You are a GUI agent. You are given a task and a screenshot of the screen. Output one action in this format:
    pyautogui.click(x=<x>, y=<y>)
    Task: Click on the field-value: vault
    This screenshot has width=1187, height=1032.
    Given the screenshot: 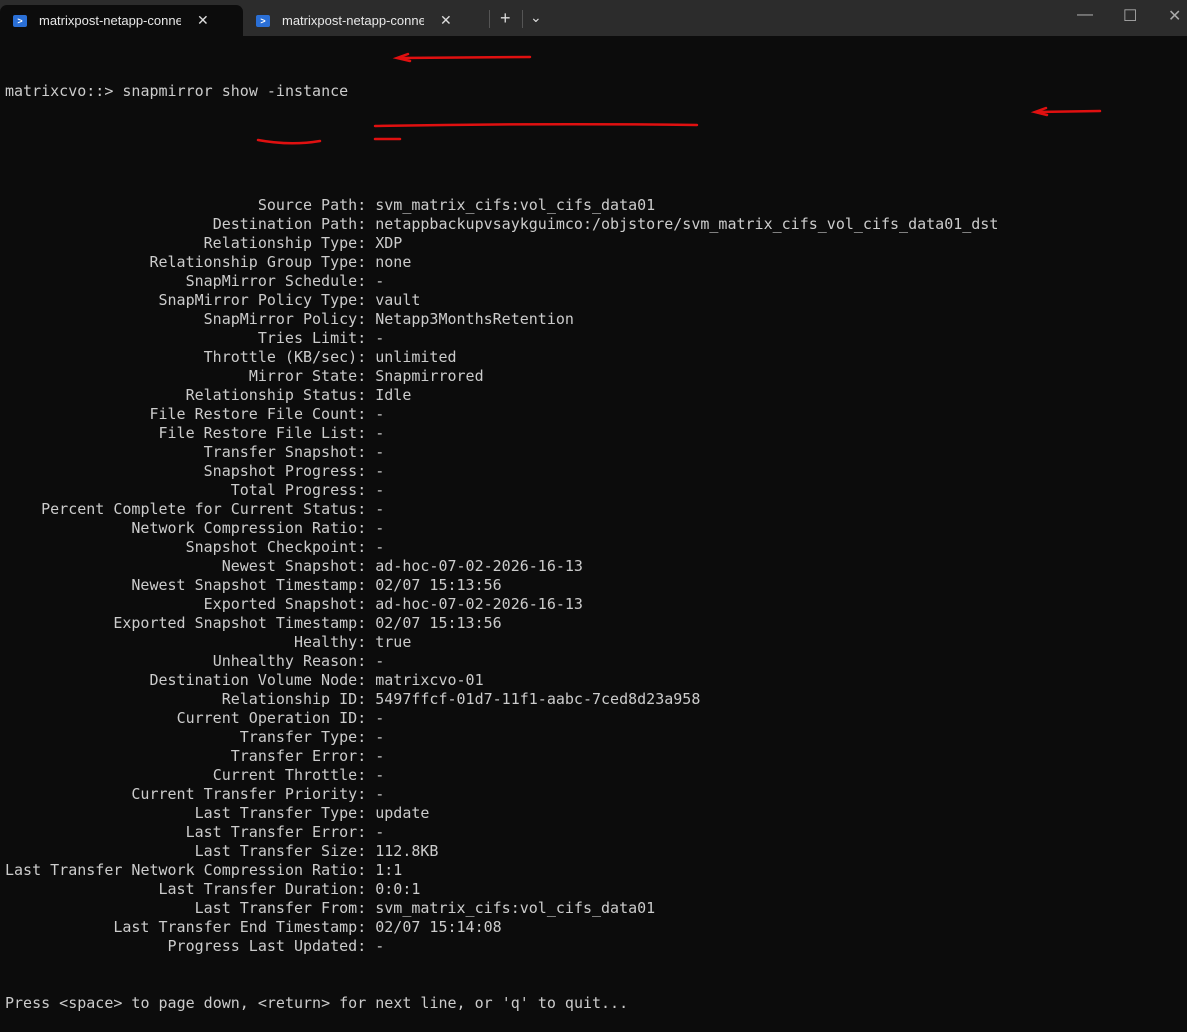 What is the action you would take?
    pyautogui.click(x=398, y=300)
    